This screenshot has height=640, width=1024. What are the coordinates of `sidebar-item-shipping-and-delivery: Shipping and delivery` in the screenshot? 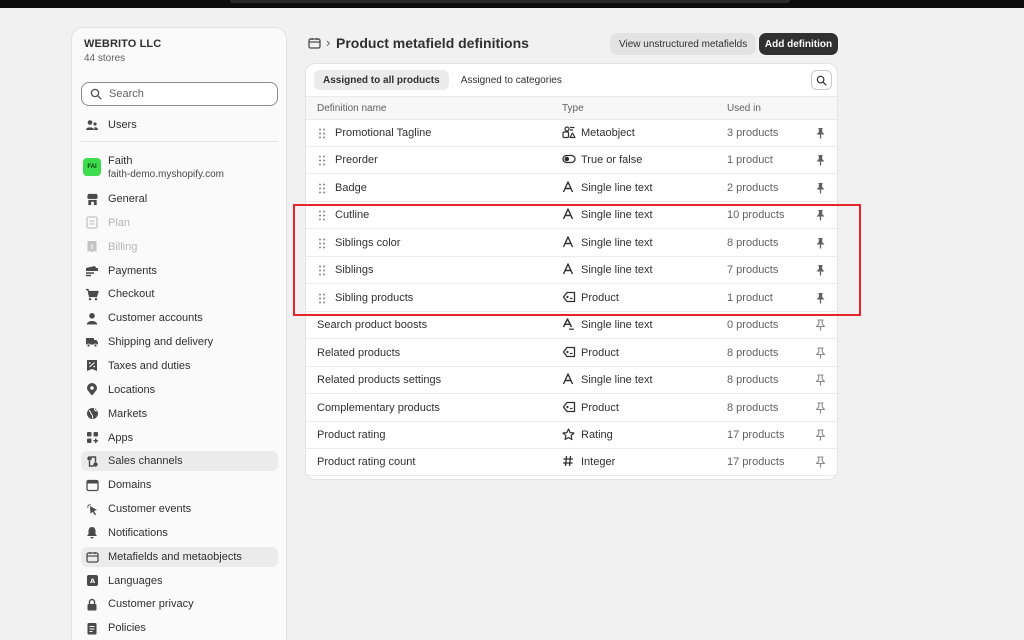 It's located at (179, 342).